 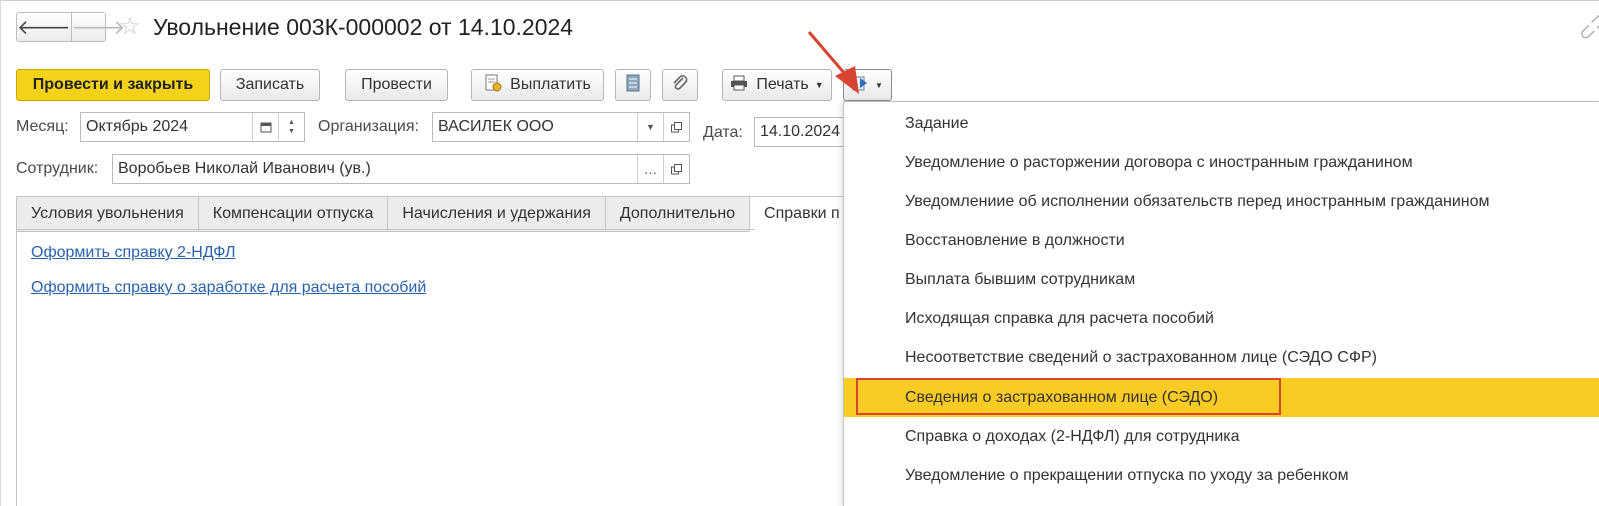 What do you see at coordinates (800, 229) in the screenshot?
I see `tab-underline-gap` at bounding box center [800, 229].